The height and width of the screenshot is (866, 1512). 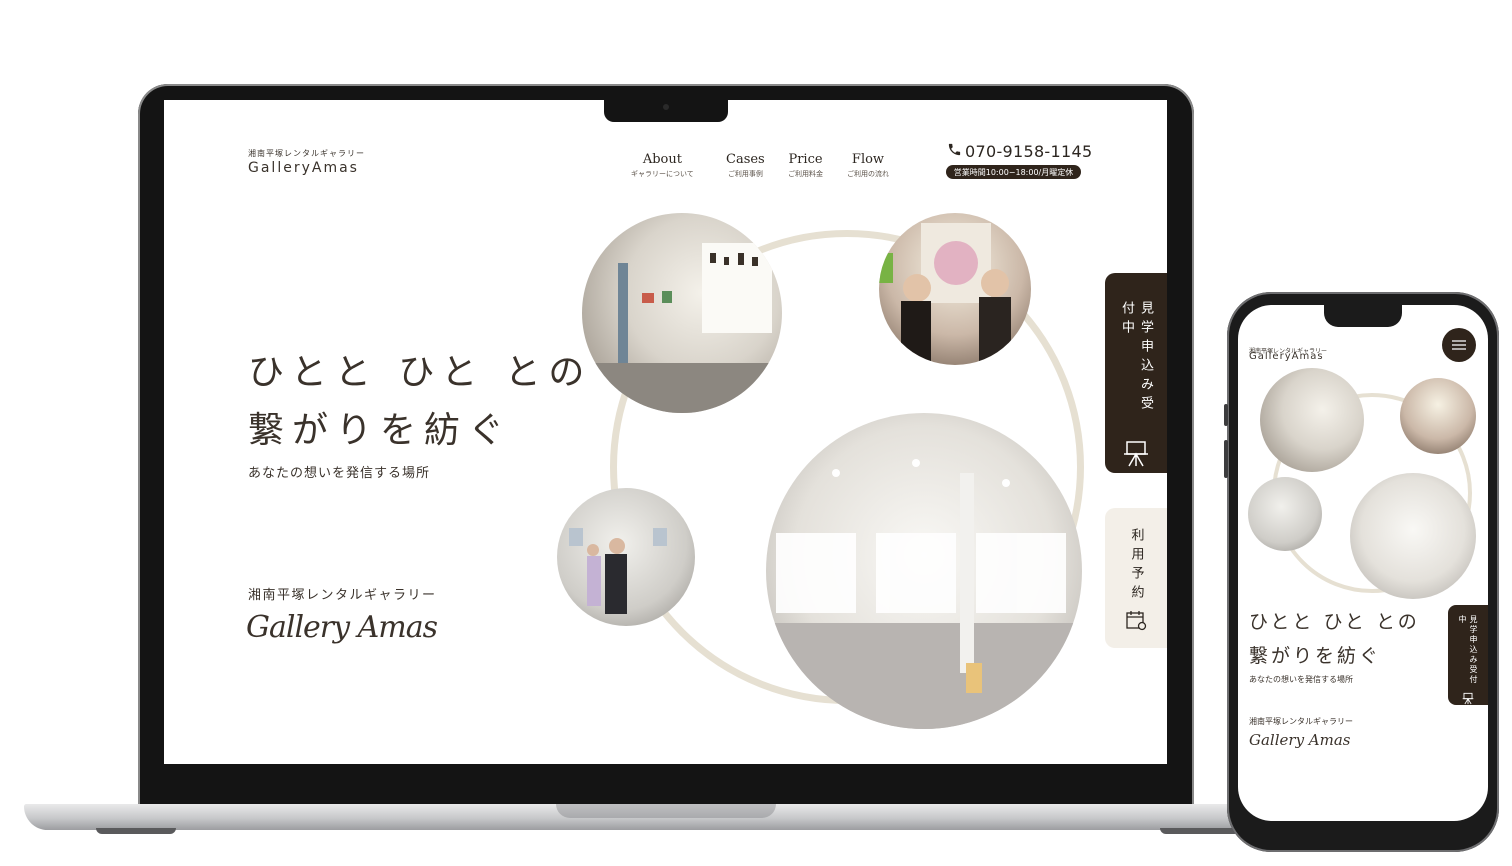 What do you see at coordinates (303, 168) in the screenshot?
I see `site-logo: GalleryAmas` at bounding box center [303, 168].